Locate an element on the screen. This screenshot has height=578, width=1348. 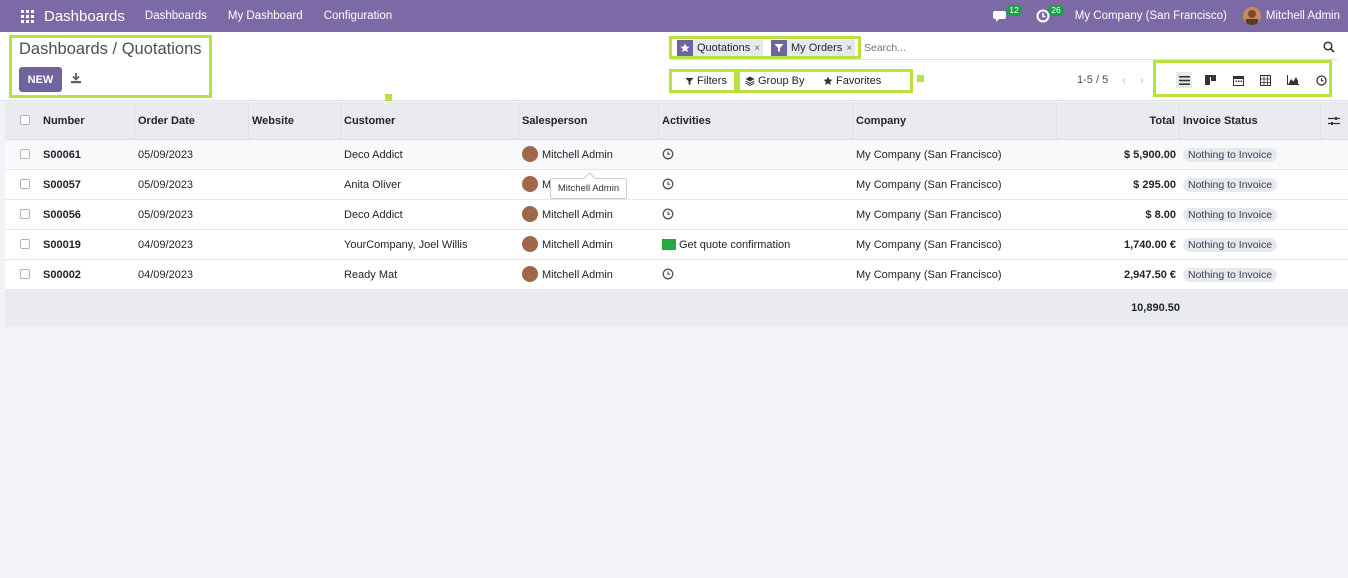
cell-salesperson: M is located at coordinates (534, 185).